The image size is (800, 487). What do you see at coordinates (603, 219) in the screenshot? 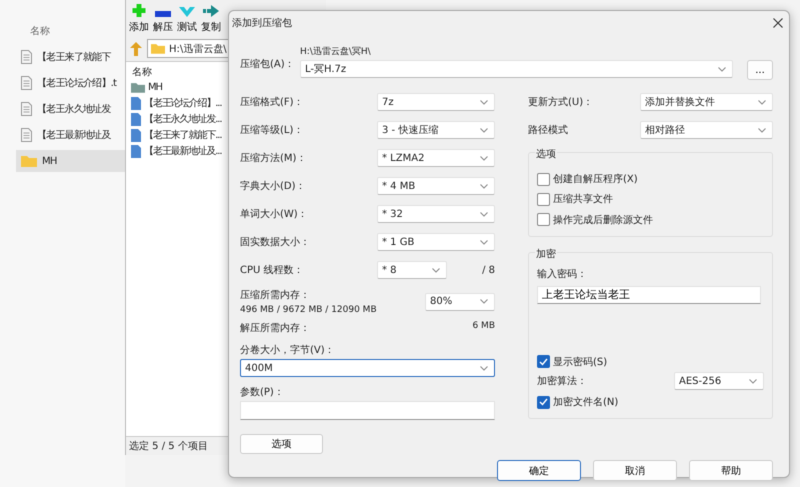
I see `checkbox-label: 操作完成后删除源文件` at bounding box center [603, 219].